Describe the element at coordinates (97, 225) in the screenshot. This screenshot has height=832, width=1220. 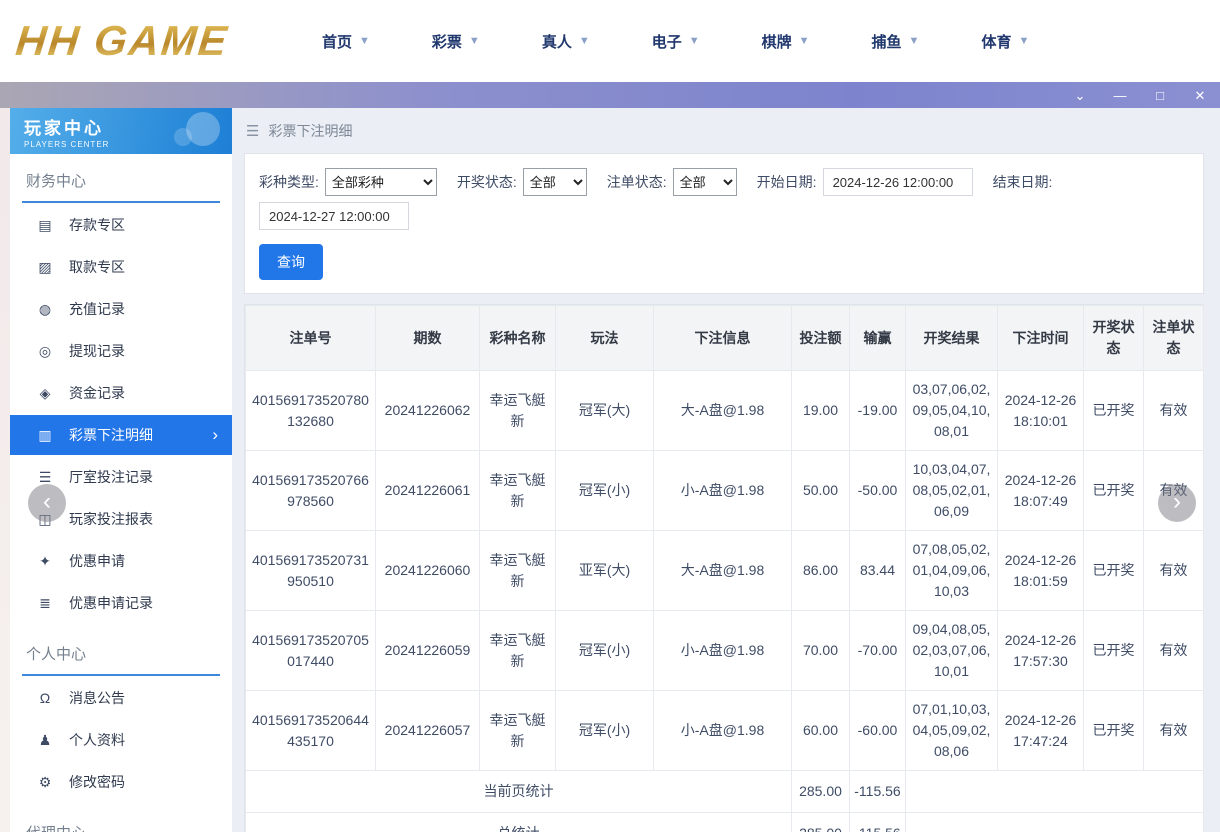
I see `sidebar-item-label: 存款专区` at that location.